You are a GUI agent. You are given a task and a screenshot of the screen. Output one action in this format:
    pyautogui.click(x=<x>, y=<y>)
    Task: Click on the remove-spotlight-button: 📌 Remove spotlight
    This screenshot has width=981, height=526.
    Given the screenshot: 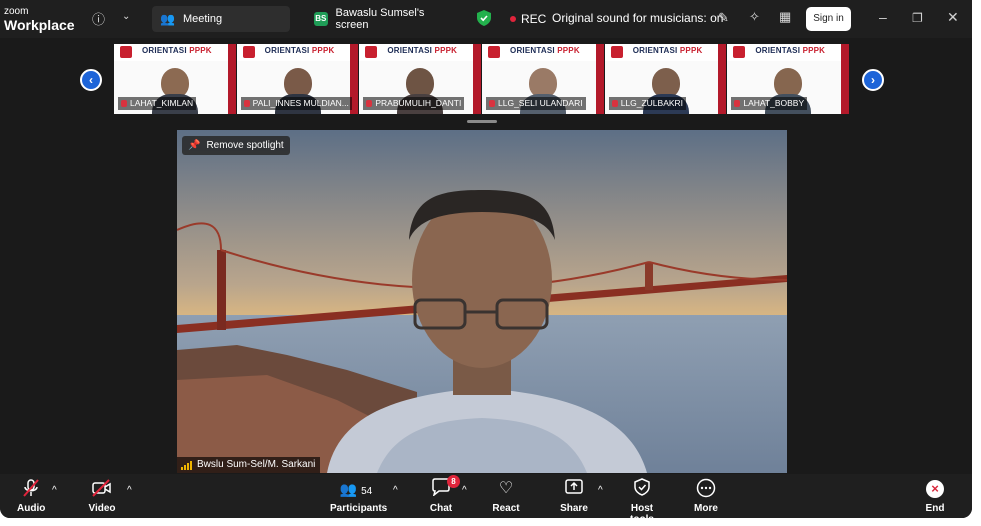 What is the action you would take?
    pyautogui.click(x=236, y=145)
    